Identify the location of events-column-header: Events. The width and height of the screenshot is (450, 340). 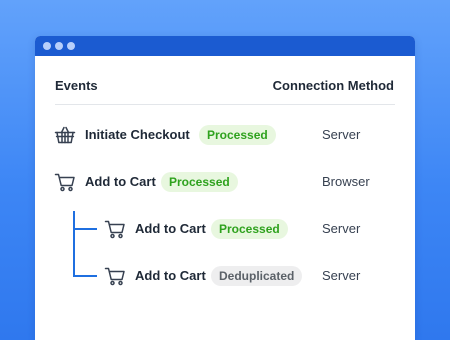
(76, 85).